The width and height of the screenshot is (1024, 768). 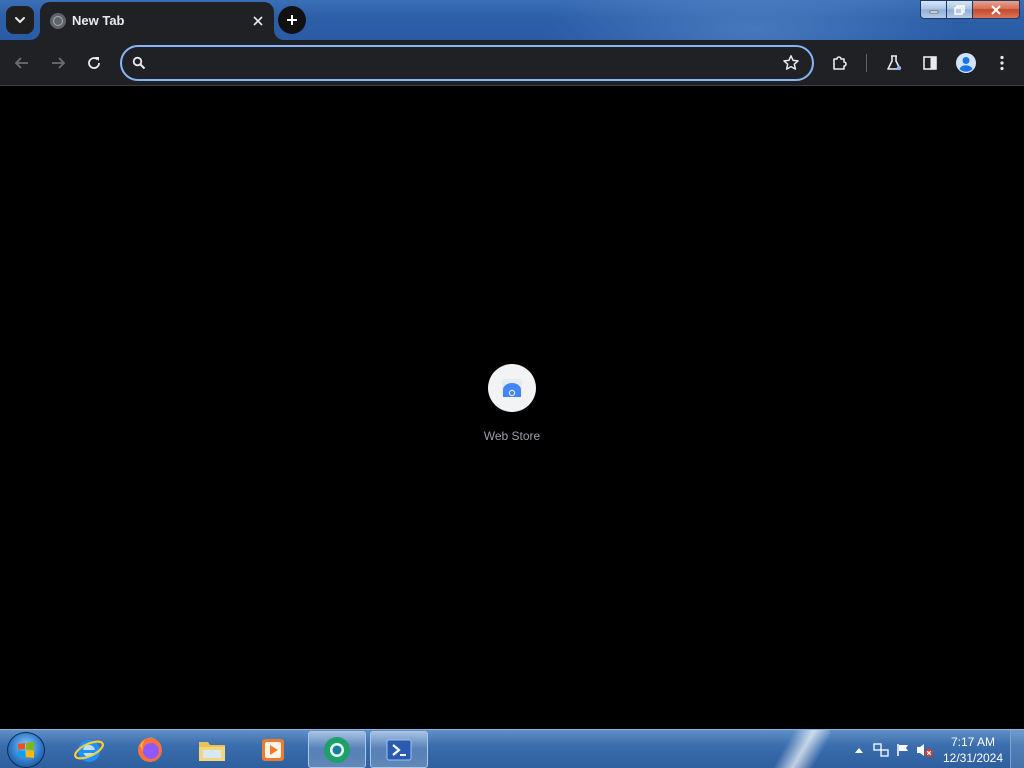 I want to click on omnibox-input, so click(x=464, y=63).